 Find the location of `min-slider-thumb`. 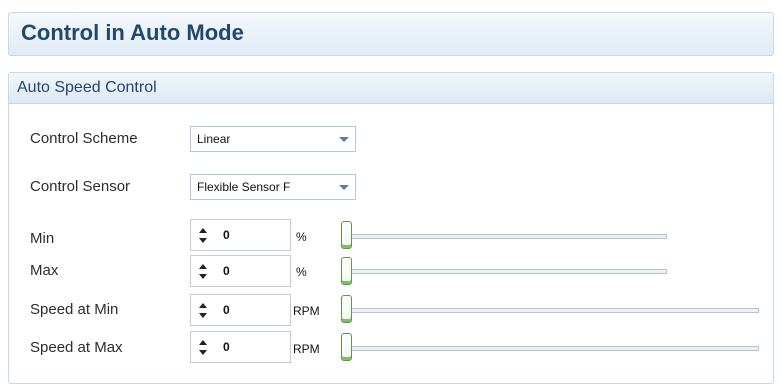

min-slider-thumb is located at coordinates (346, 235).